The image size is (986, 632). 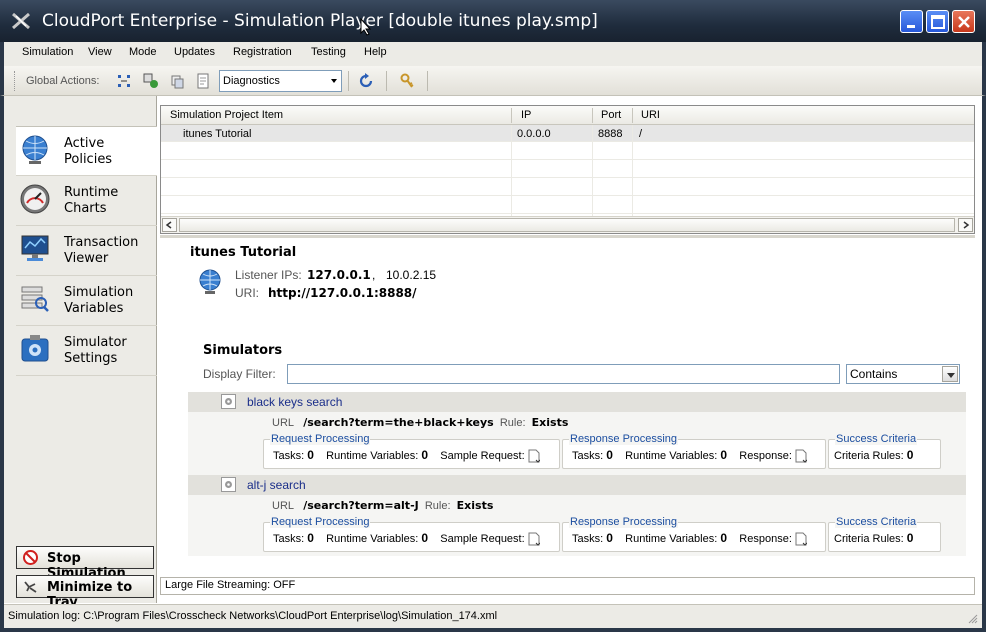 I want to click on tray-icon, so click(x=30, y=587).